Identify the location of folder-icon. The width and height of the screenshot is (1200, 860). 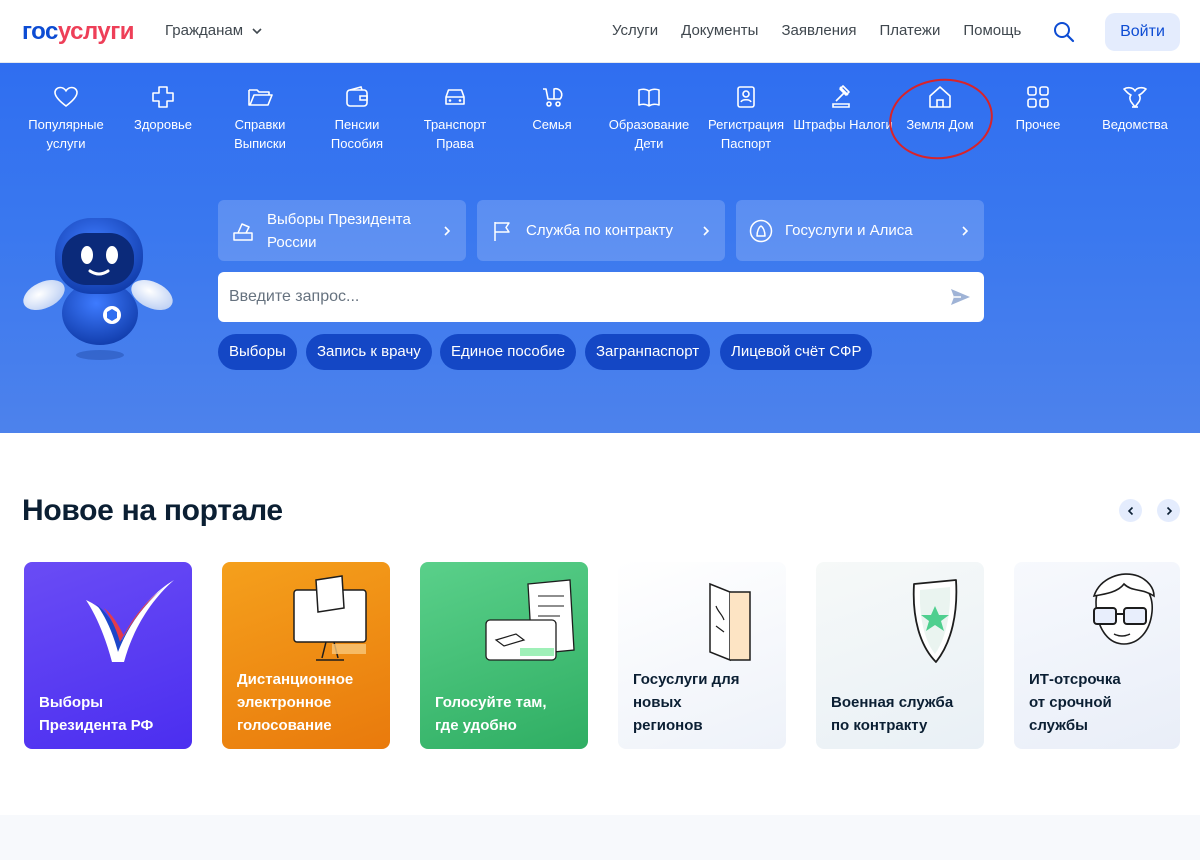
(260, 97).